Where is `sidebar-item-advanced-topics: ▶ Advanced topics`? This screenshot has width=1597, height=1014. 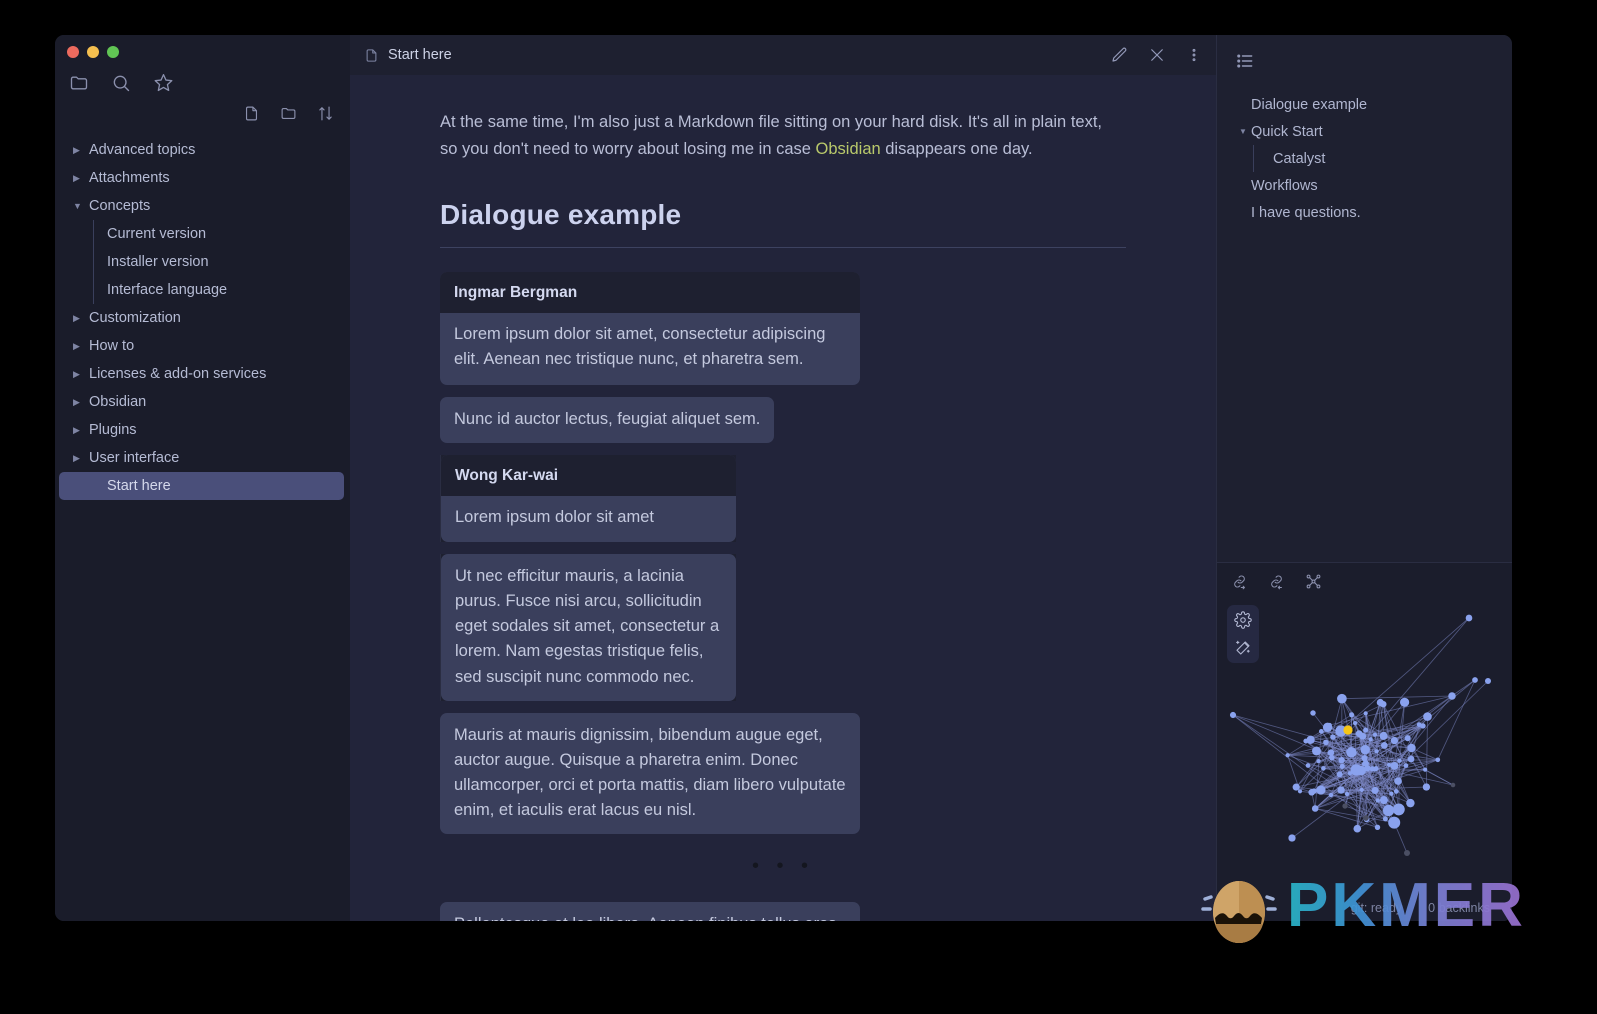 sidebar-item-advanced-topics: ▶ Advanced topics is located at coordinates (202, 150).